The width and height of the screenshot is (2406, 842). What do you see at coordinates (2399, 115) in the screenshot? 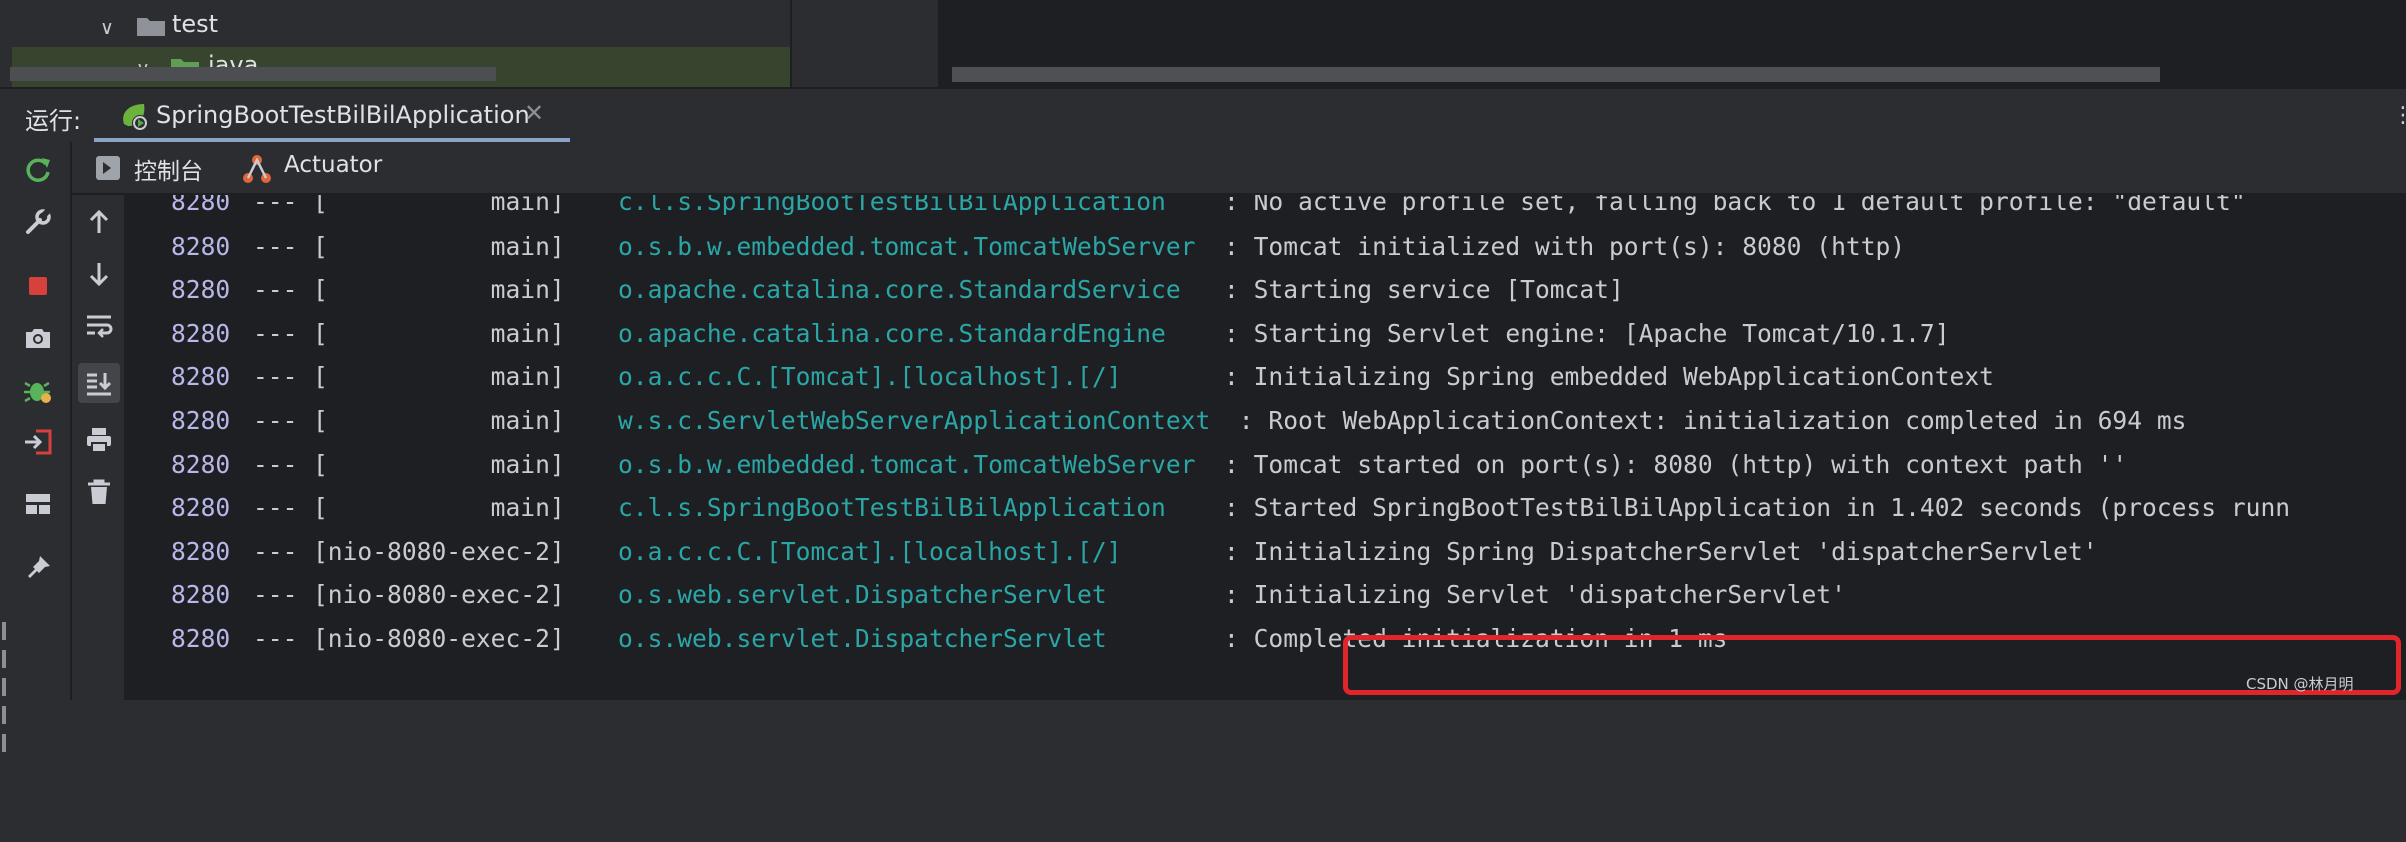
I see `settings-icon: ⋮` at bounding box center [2399, 115].